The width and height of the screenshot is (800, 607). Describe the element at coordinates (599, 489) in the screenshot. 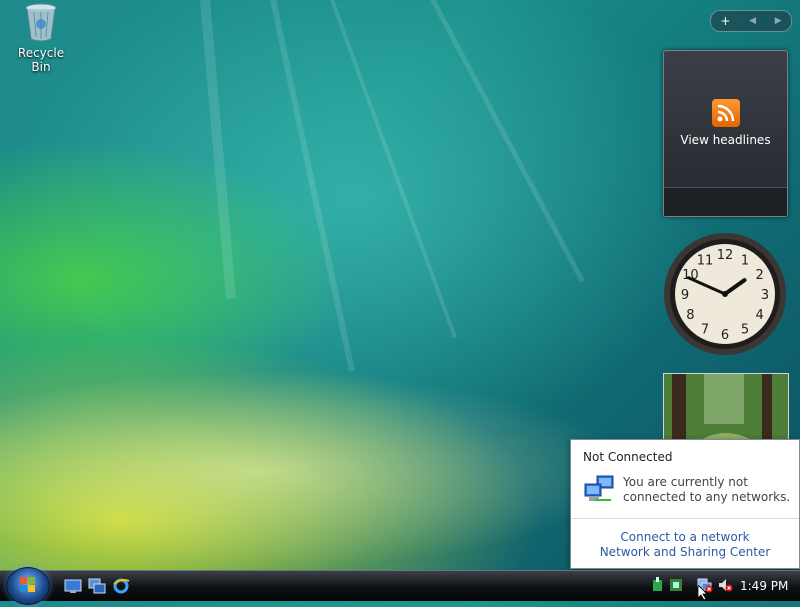

I see `network-computers-icon` at that location.